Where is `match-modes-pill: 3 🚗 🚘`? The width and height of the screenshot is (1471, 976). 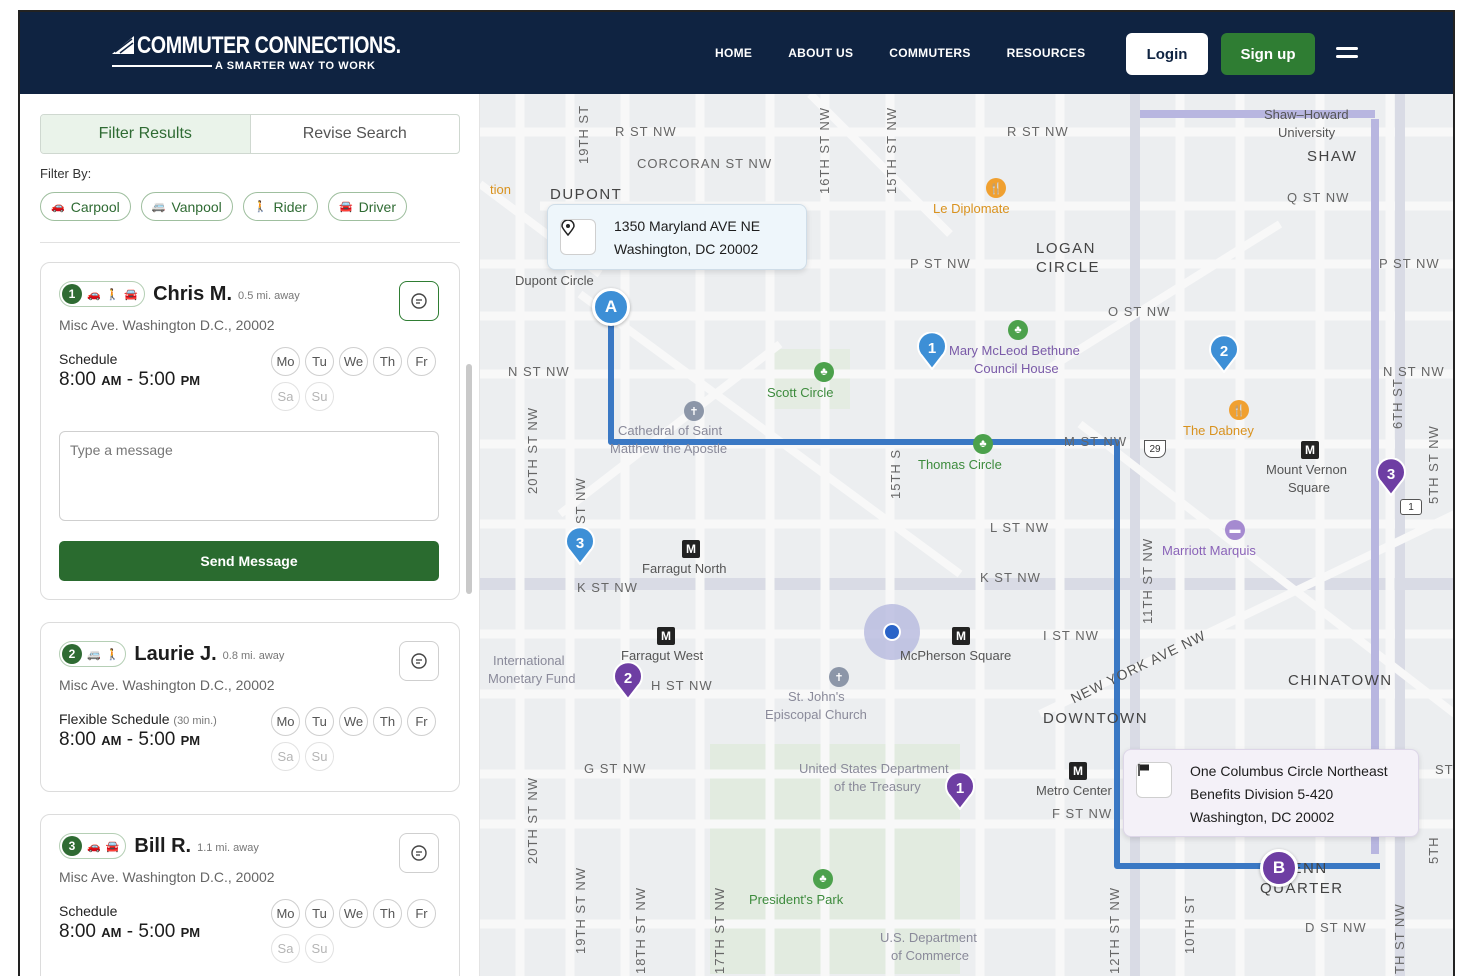
match-modes-pill: 3 🚗 🚘 is located at coordinates (93, 846).